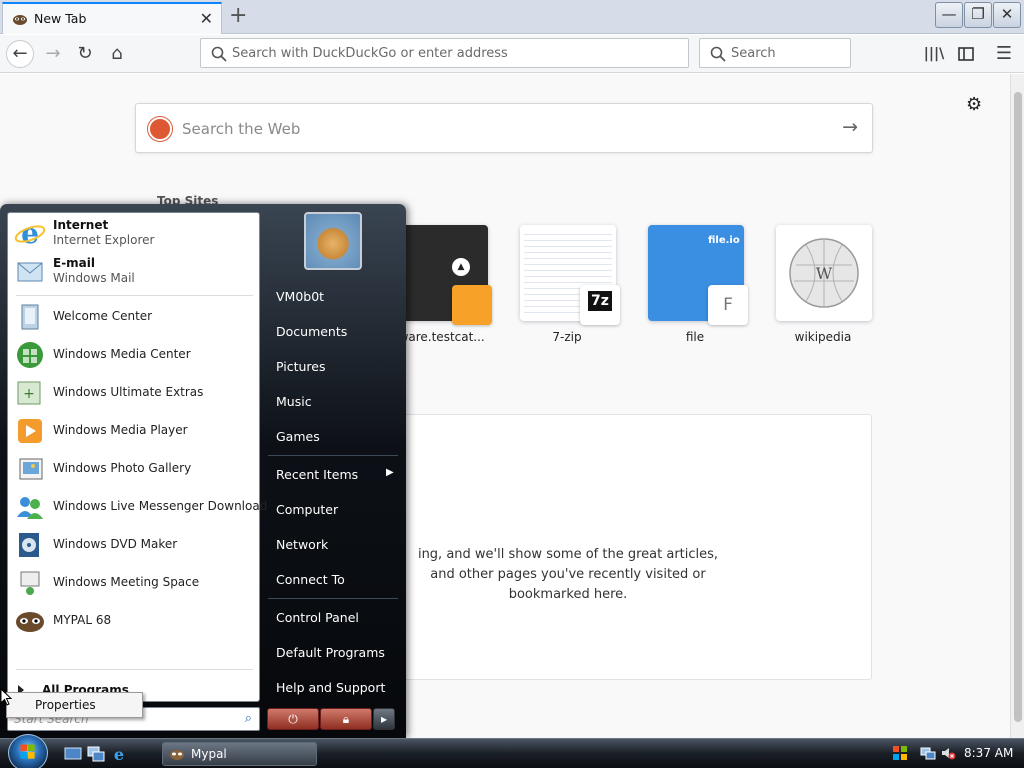 The height and width of the screenshot is (768, 1024). I want to click on clock: 8:37 AM, so click(988, 753).